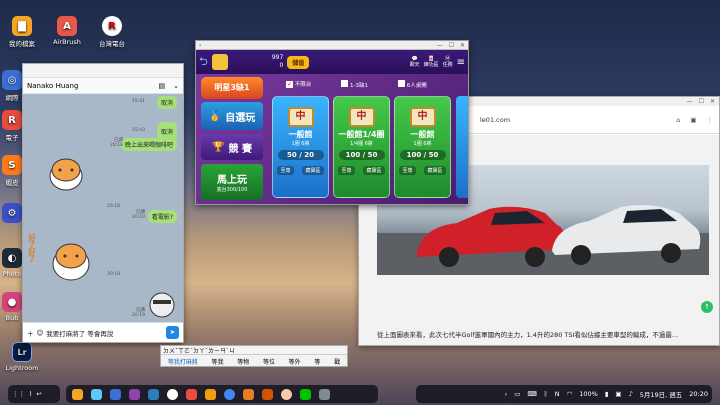 This screenshot has height=405, width=720. What do you see at coordinates (40, 333) in the screenshot?
I see `emoji-icon: ☺` at bounding box center [40, 333].